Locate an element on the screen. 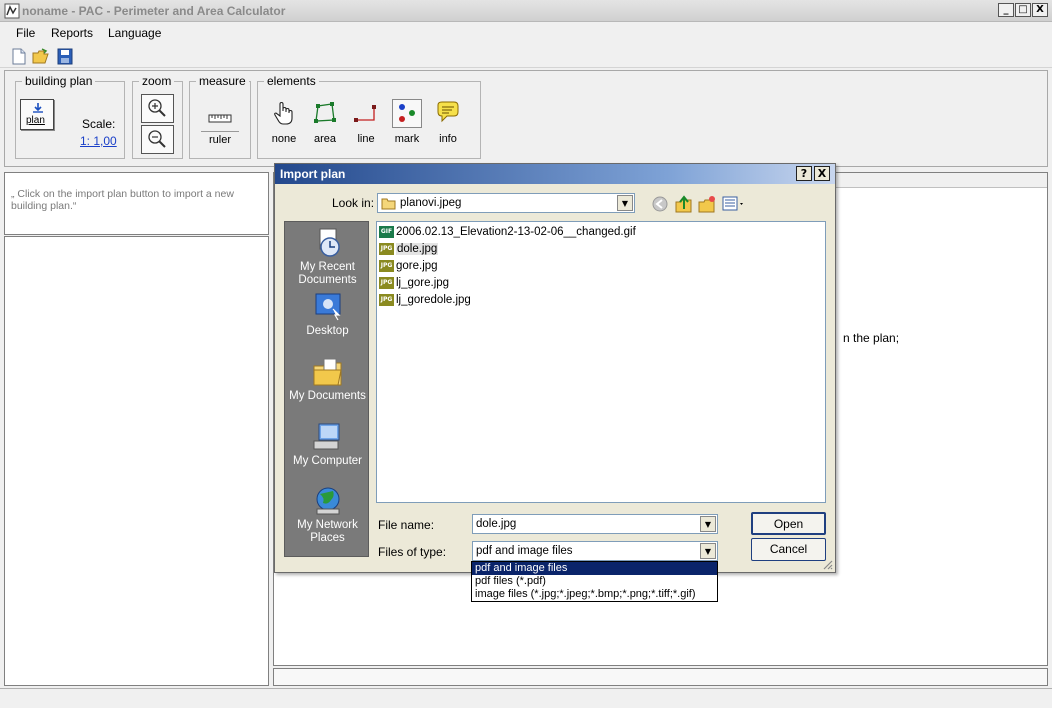  list-item: JPG lj_gore.jpg is located at coordinates (414, 283).